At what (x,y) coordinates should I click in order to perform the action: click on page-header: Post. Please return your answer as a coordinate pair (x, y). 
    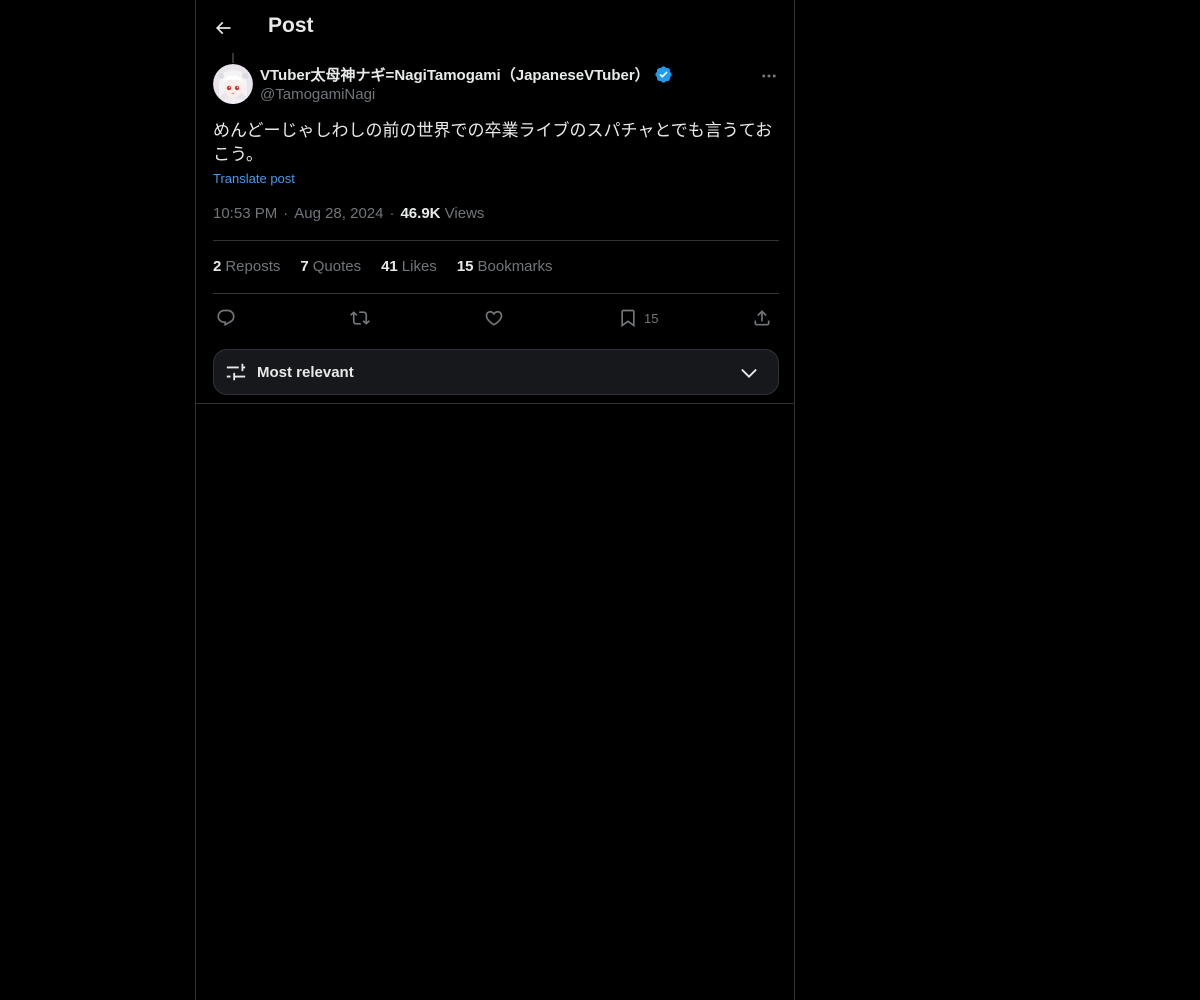
    Looking at the image, I should click on (495, 26).